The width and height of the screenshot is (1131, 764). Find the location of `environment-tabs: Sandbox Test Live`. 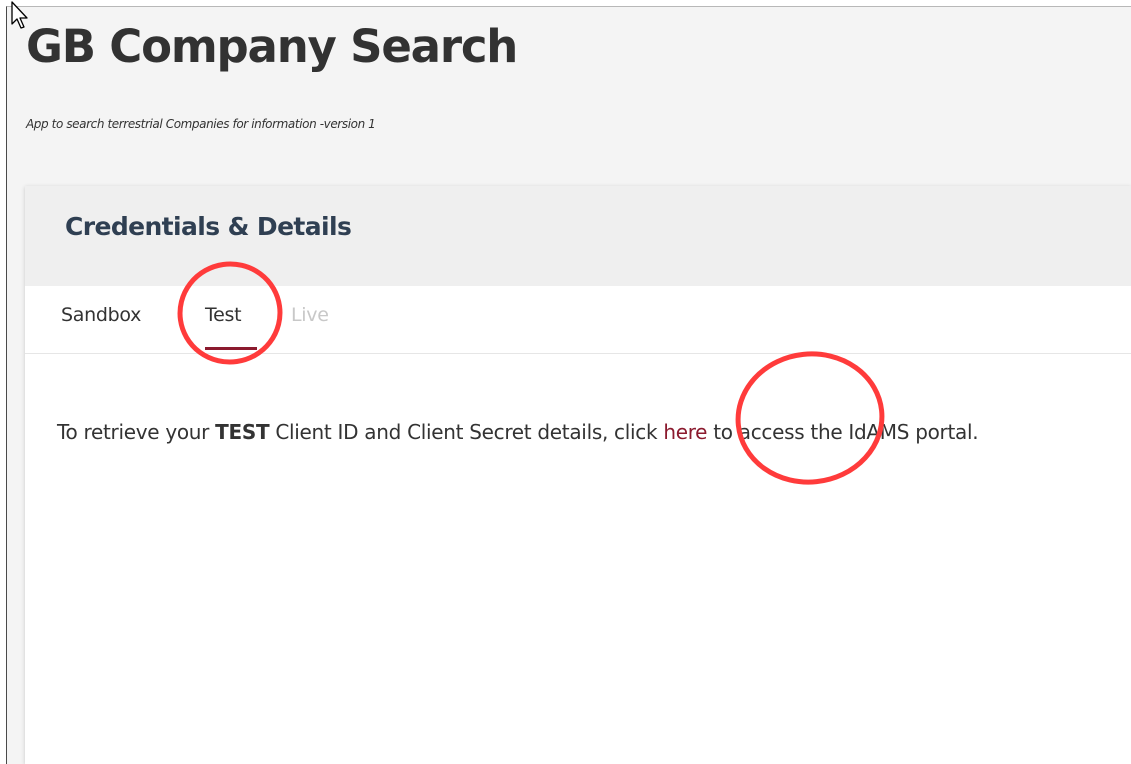

environment-tabs: Sandbox Test Live is located at coordinates (578, 320).